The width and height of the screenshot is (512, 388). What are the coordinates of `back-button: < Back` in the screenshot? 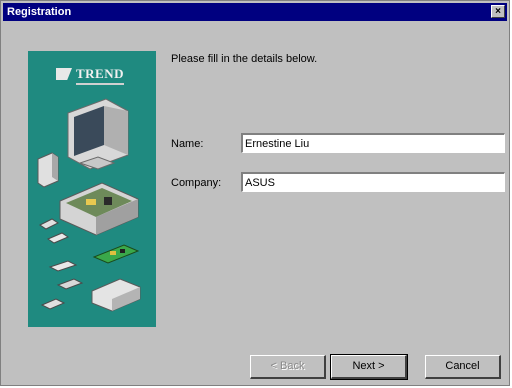 It's located at (288, 367).